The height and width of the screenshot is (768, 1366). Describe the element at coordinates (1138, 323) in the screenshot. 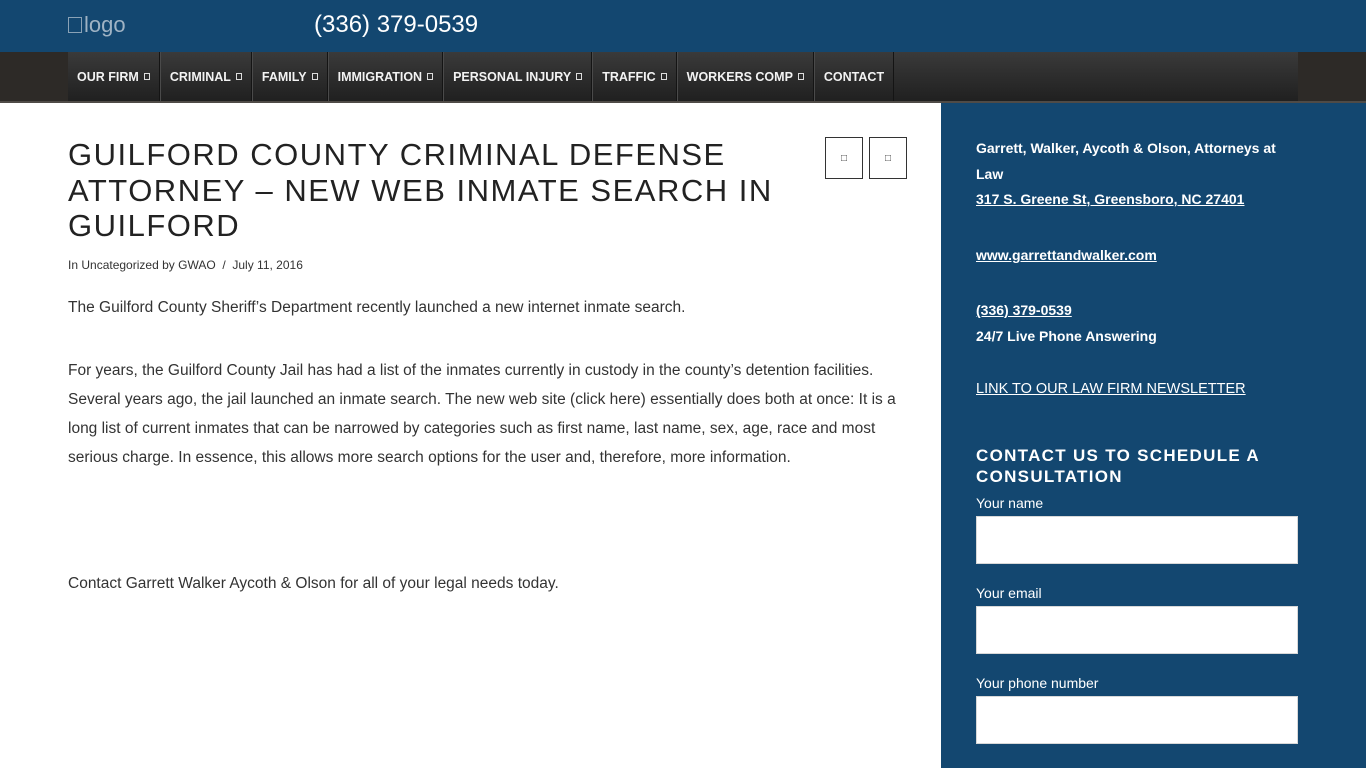

I see `phone-block: (336) 379-0539 24/7 Live Phone Answering` at that location.